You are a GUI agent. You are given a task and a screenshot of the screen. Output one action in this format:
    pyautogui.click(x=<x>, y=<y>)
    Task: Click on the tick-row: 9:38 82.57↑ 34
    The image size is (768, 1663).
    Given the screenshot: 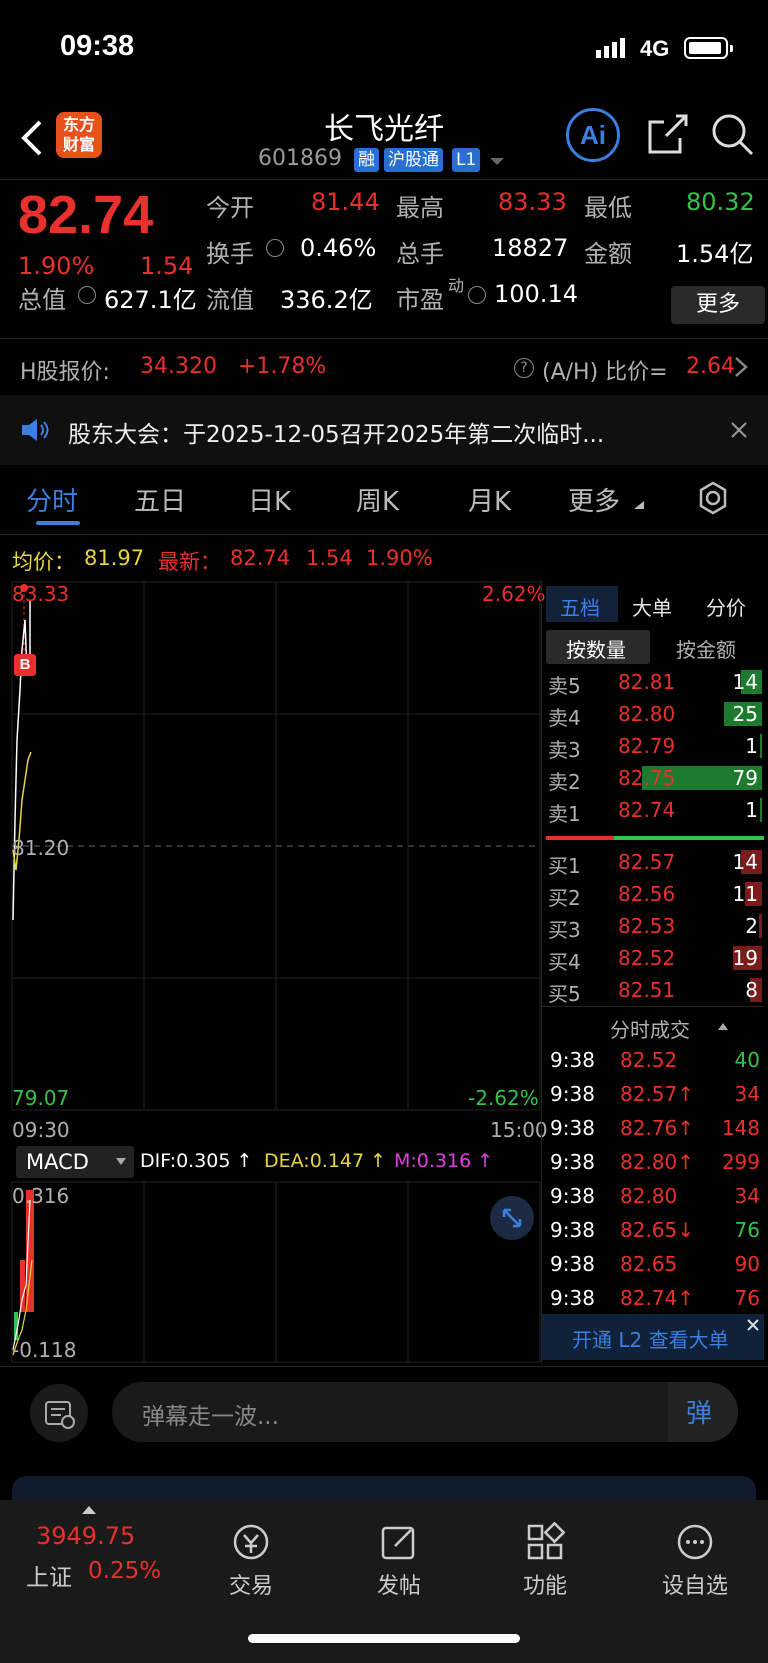 What is the action you would take?
    pyautogui.click(x=653, y=1095)
    